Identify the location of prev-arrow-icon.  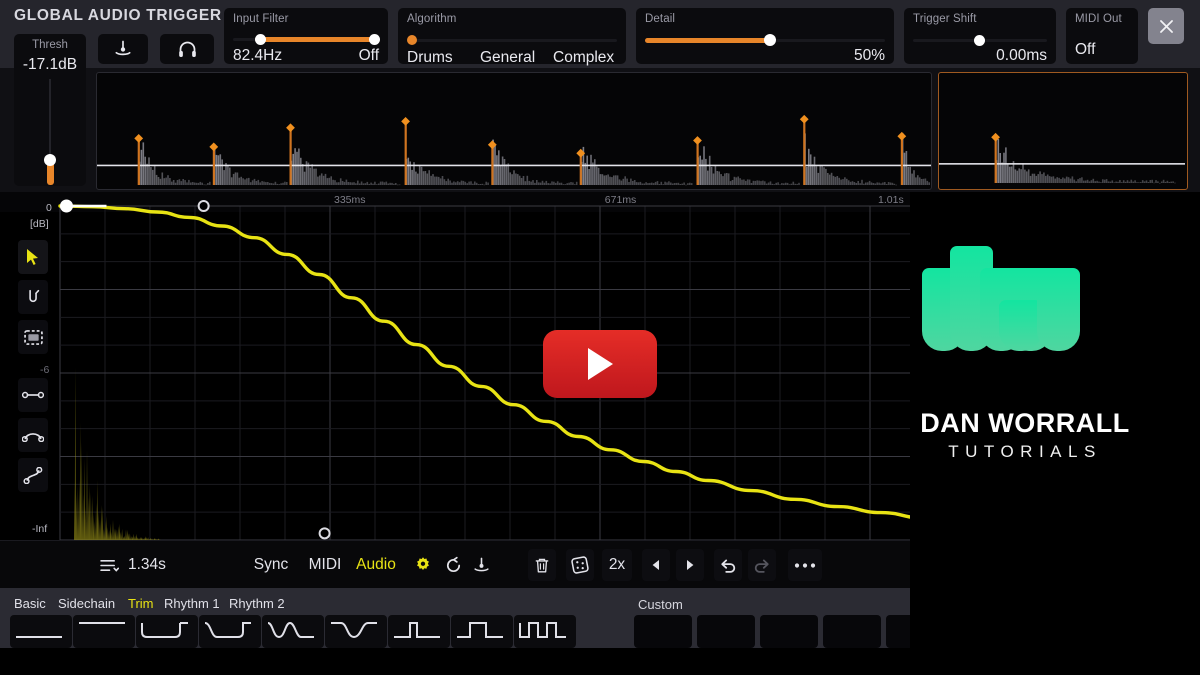
(655, 565).